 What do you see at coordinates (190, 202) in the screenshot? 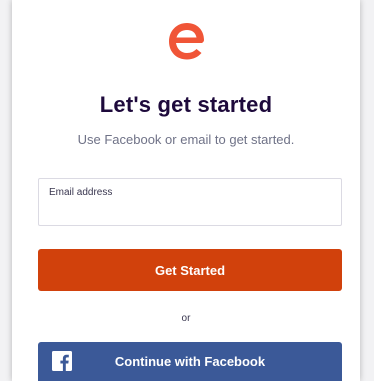
I see `email-field: Email address` at bounding box center [190, 202].